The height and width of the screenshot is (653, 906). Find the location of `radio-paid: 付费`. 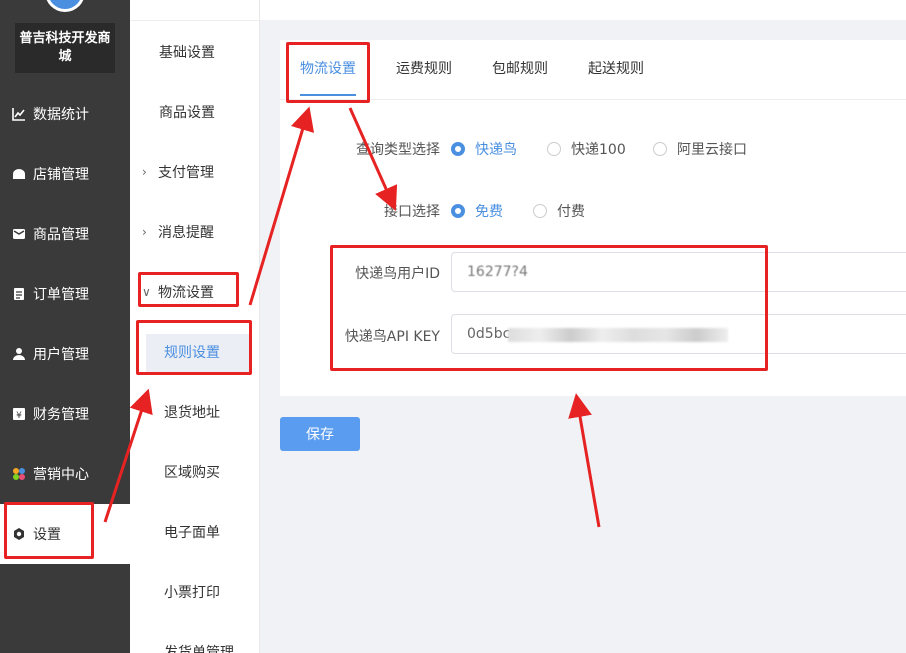

radio-paid: 付费 is located at coordinates (559, 211).